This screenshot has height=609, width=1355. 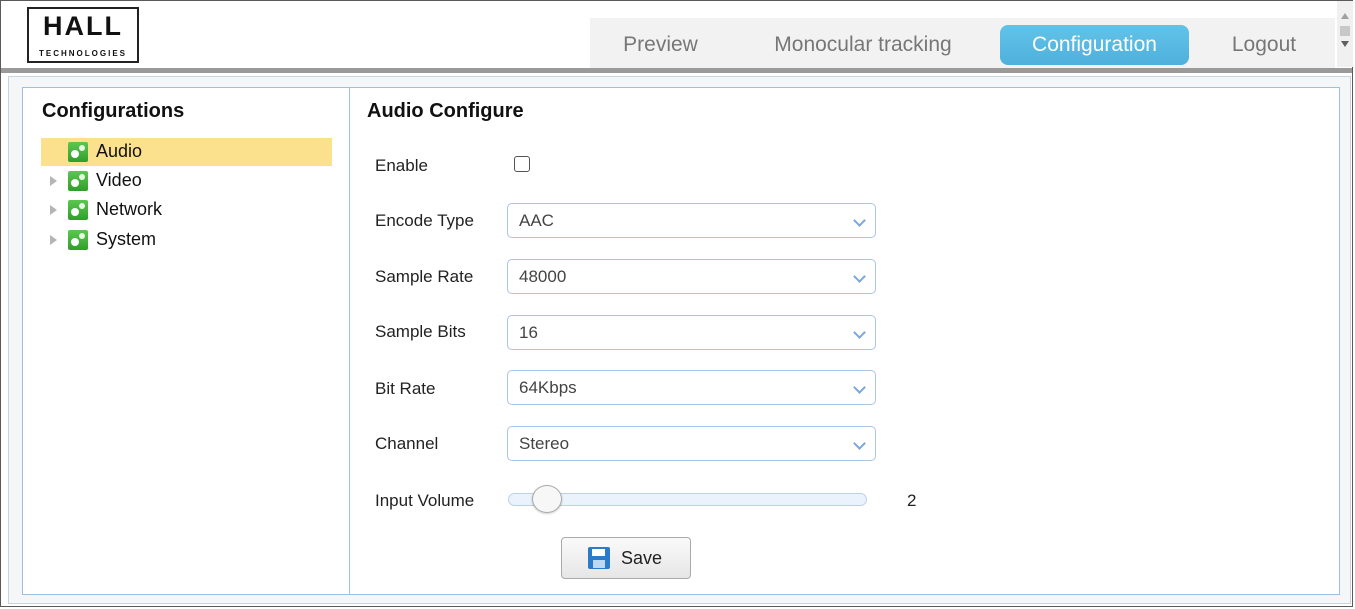 What do you see at coordinates (420, 331) in the screenshot?
I see `sample-bits-label: Sample Bits` at bounding box center [420, 331].